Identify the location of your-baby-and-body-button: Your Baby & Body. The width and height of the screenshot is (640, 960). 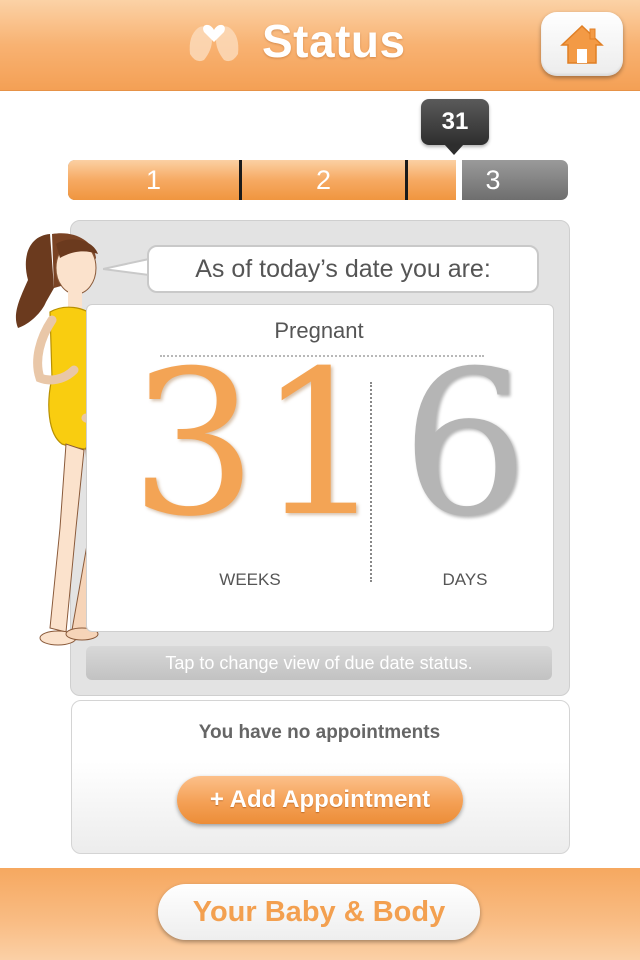
(319, 912).